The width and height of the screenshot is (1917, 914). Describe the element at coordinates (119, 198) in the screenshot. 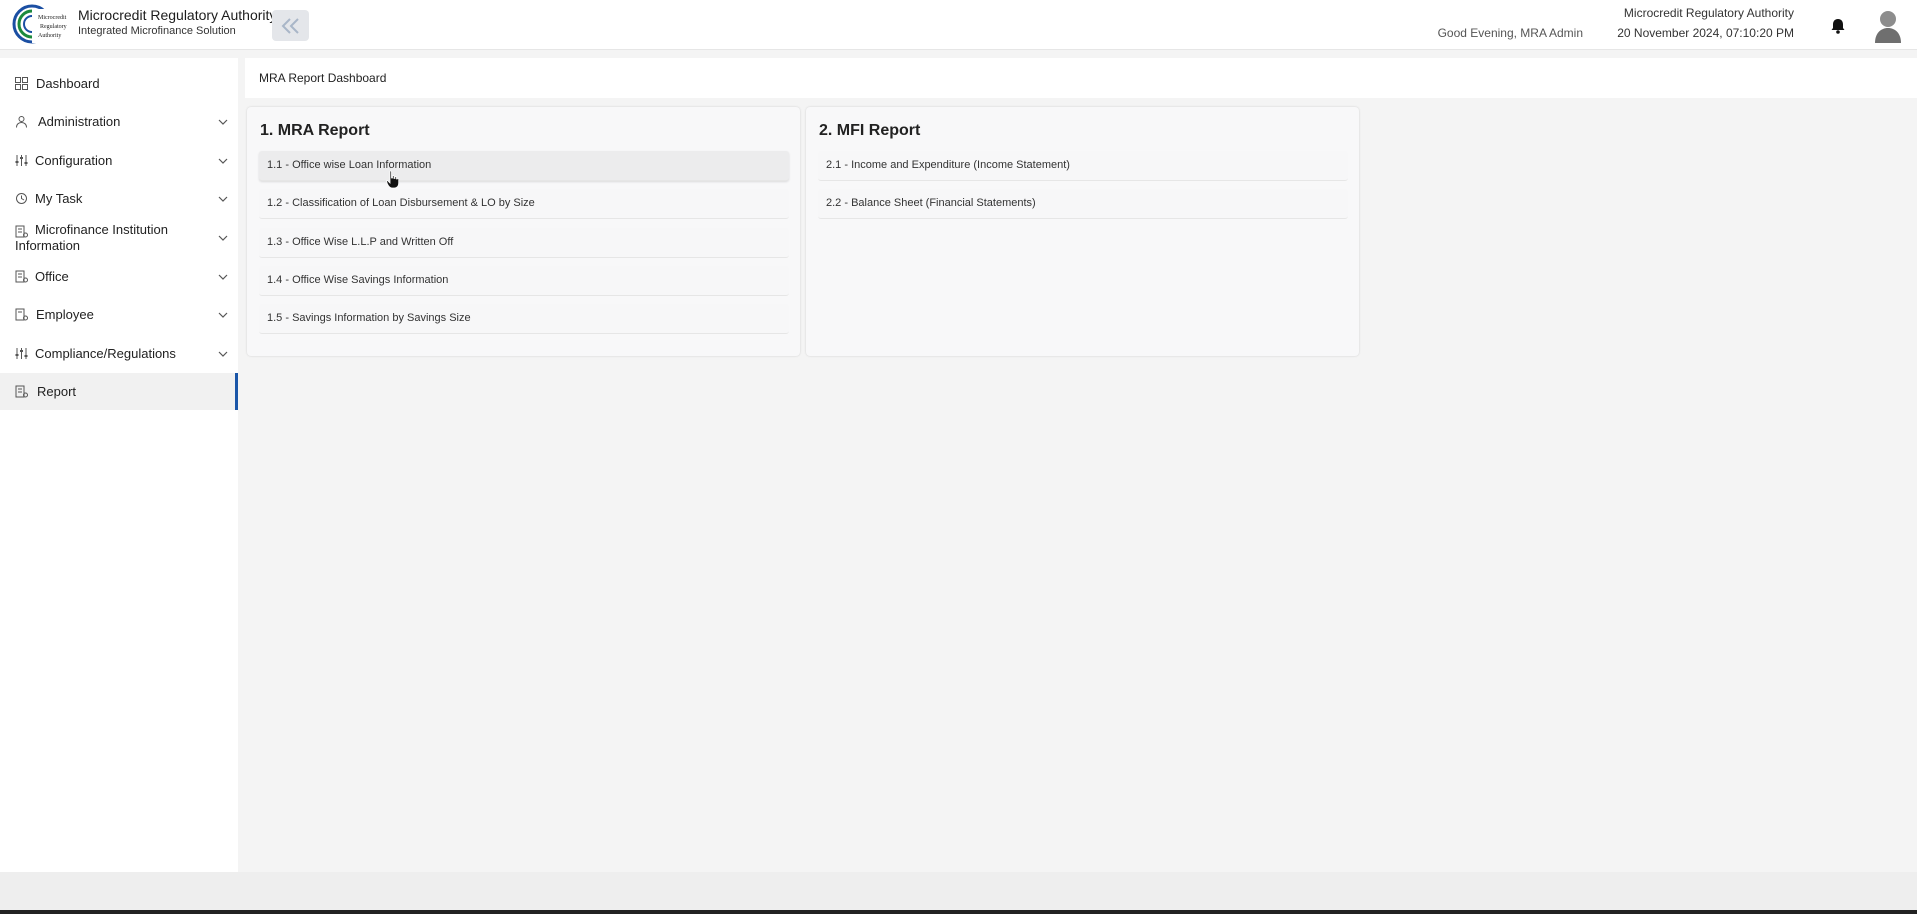

I see `sidebar-item-my-task: My Task` at that location.